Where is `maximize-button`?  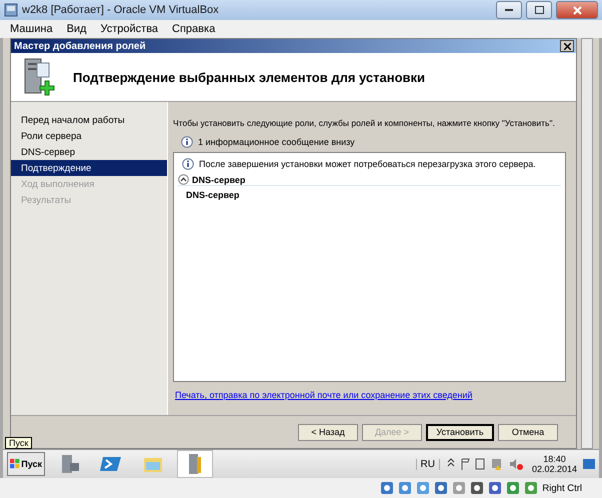
maximize-button is located at coordinates (539, 10).